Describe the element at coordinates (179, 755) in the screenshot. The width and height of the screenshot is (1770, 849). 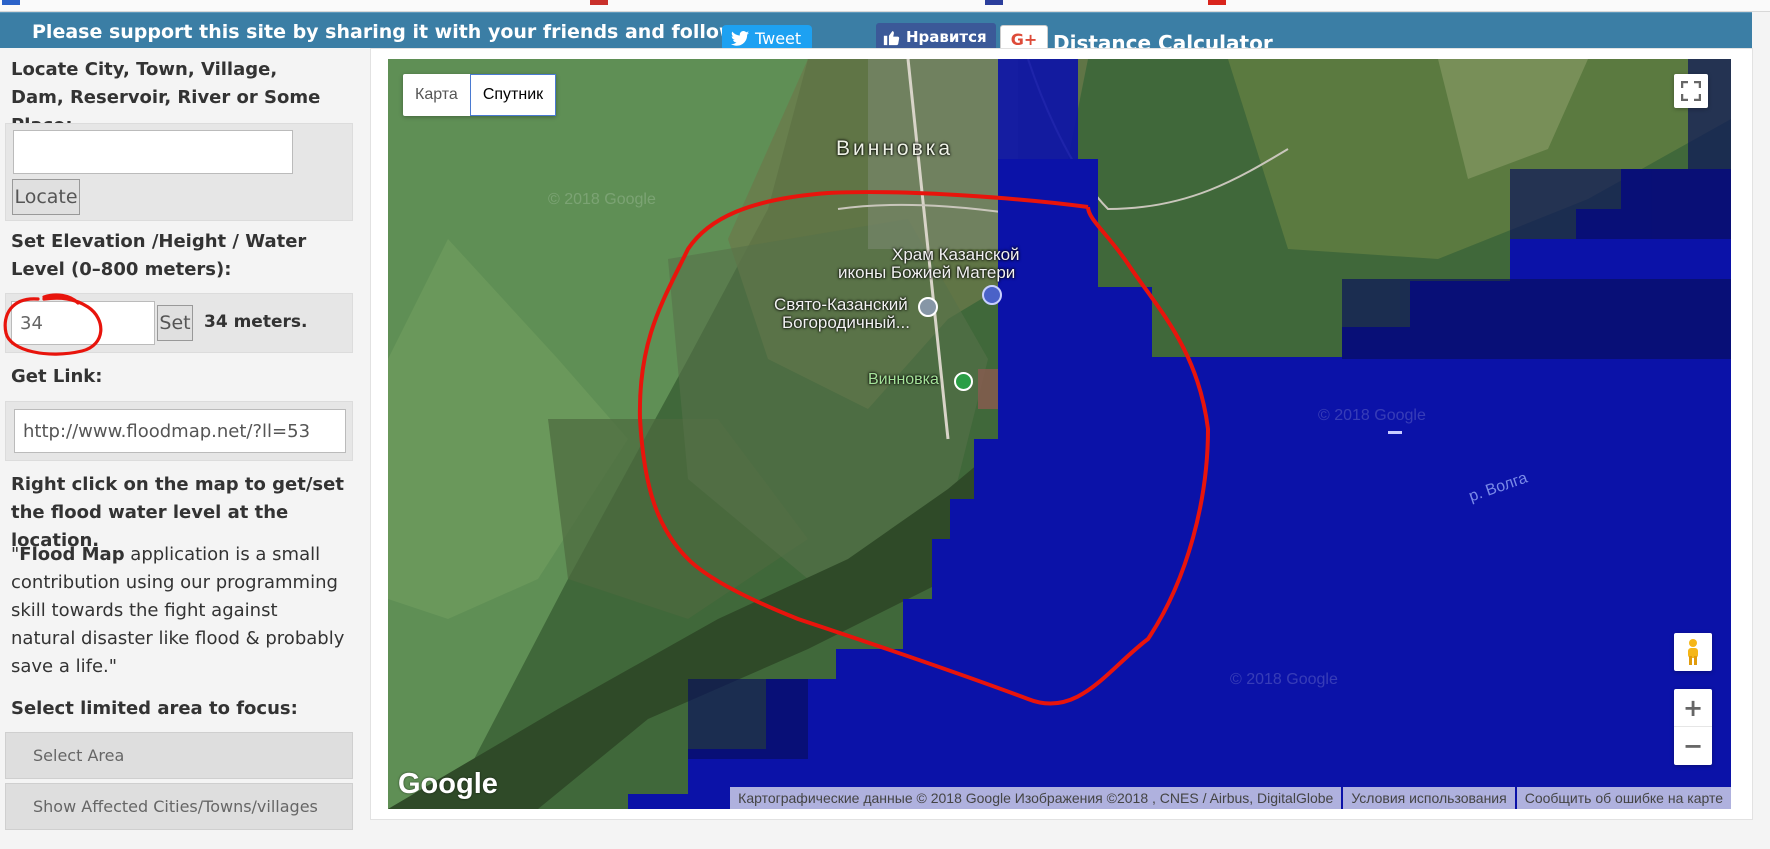
I see `select-area-button: Select Area` at that location.